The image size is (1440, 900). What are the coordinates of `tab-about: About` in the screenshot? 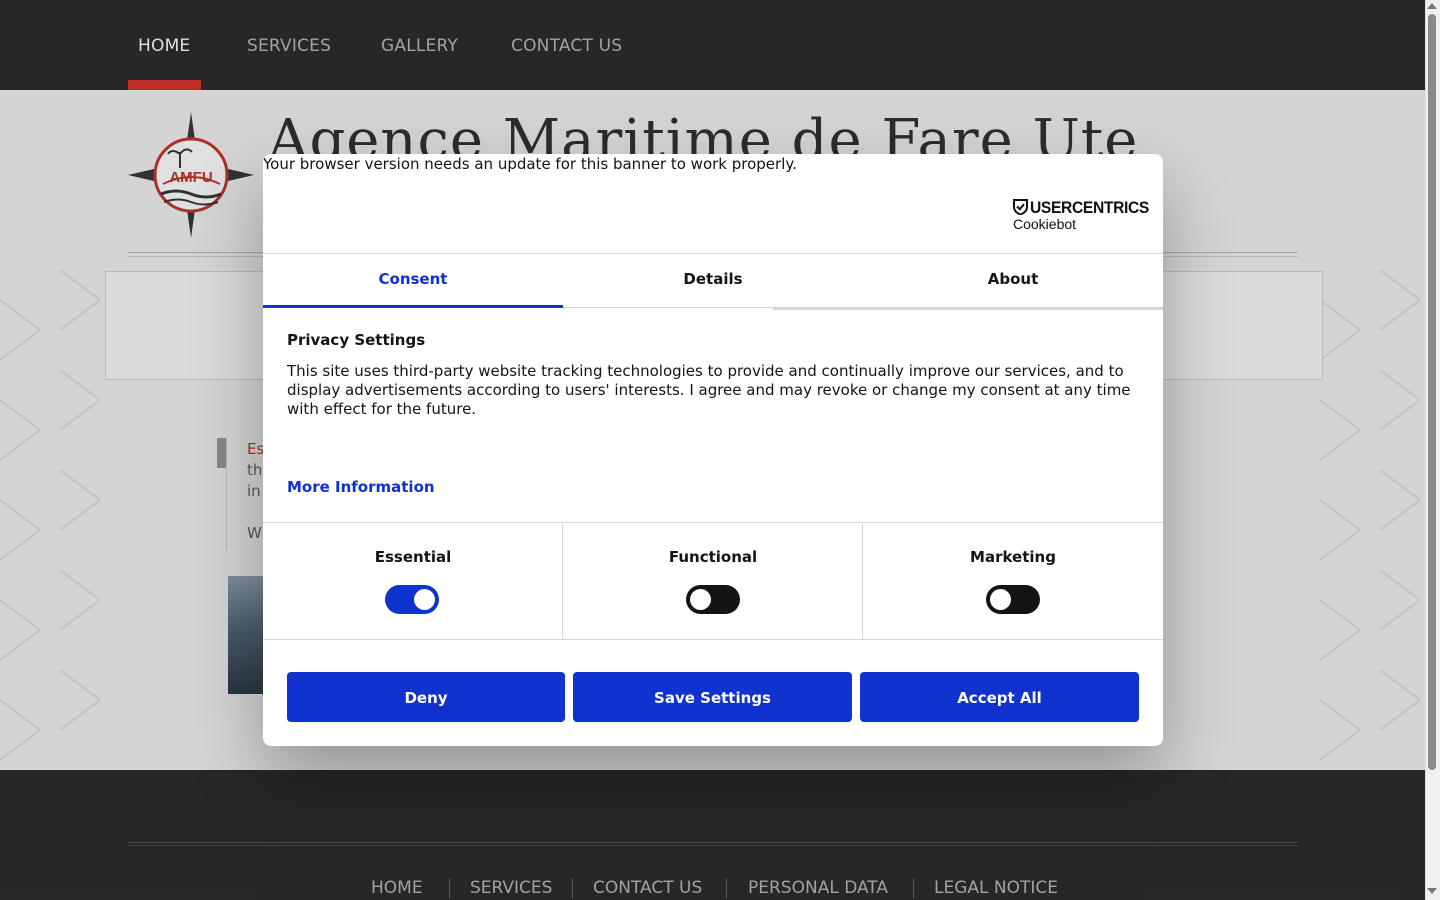 It's located at (1013, 281).